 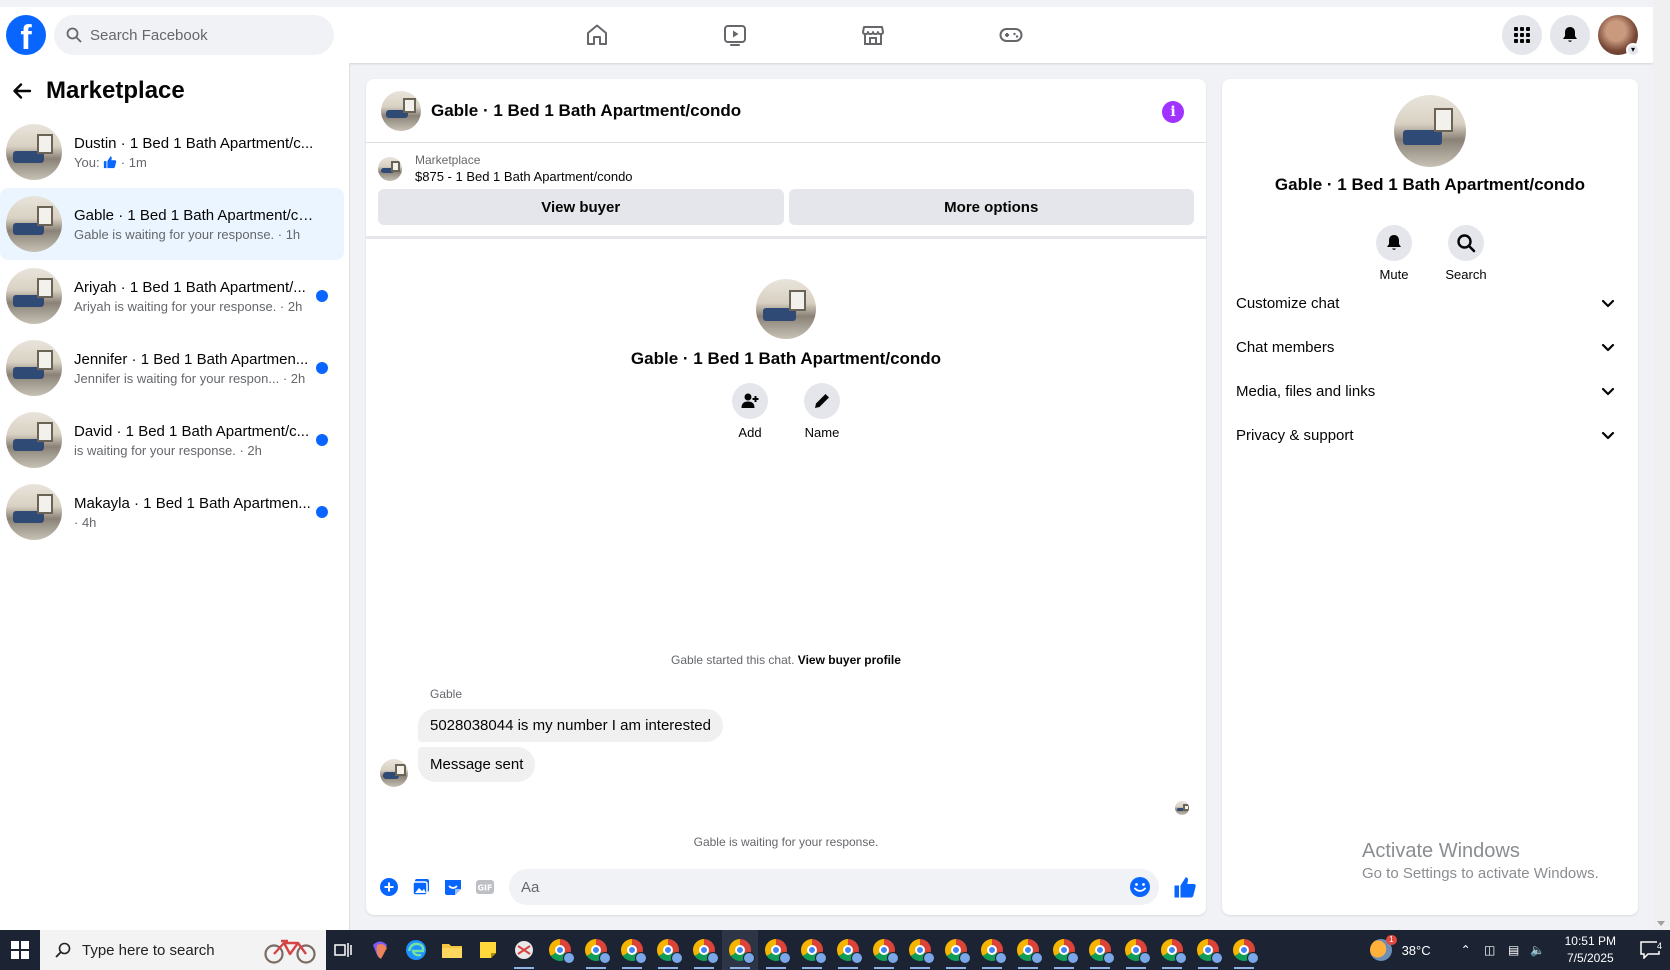 What do you see at coordinates (1400, 948) in the screenshot?
I see `weather-widget: 1 38°C` at bounding box center [1400, 948].